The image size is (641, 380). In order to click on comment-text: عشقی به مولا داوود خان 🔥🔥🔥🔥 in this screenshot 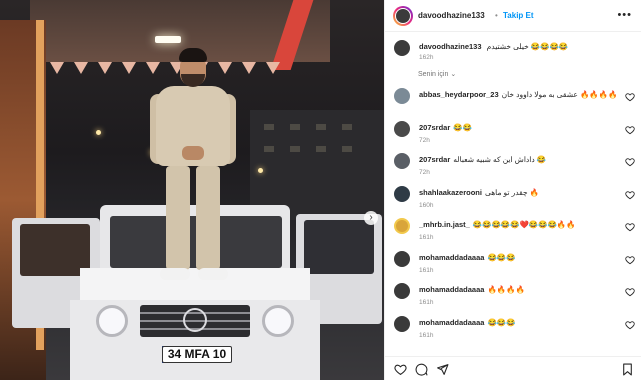, I will do `click(559, 94)`.